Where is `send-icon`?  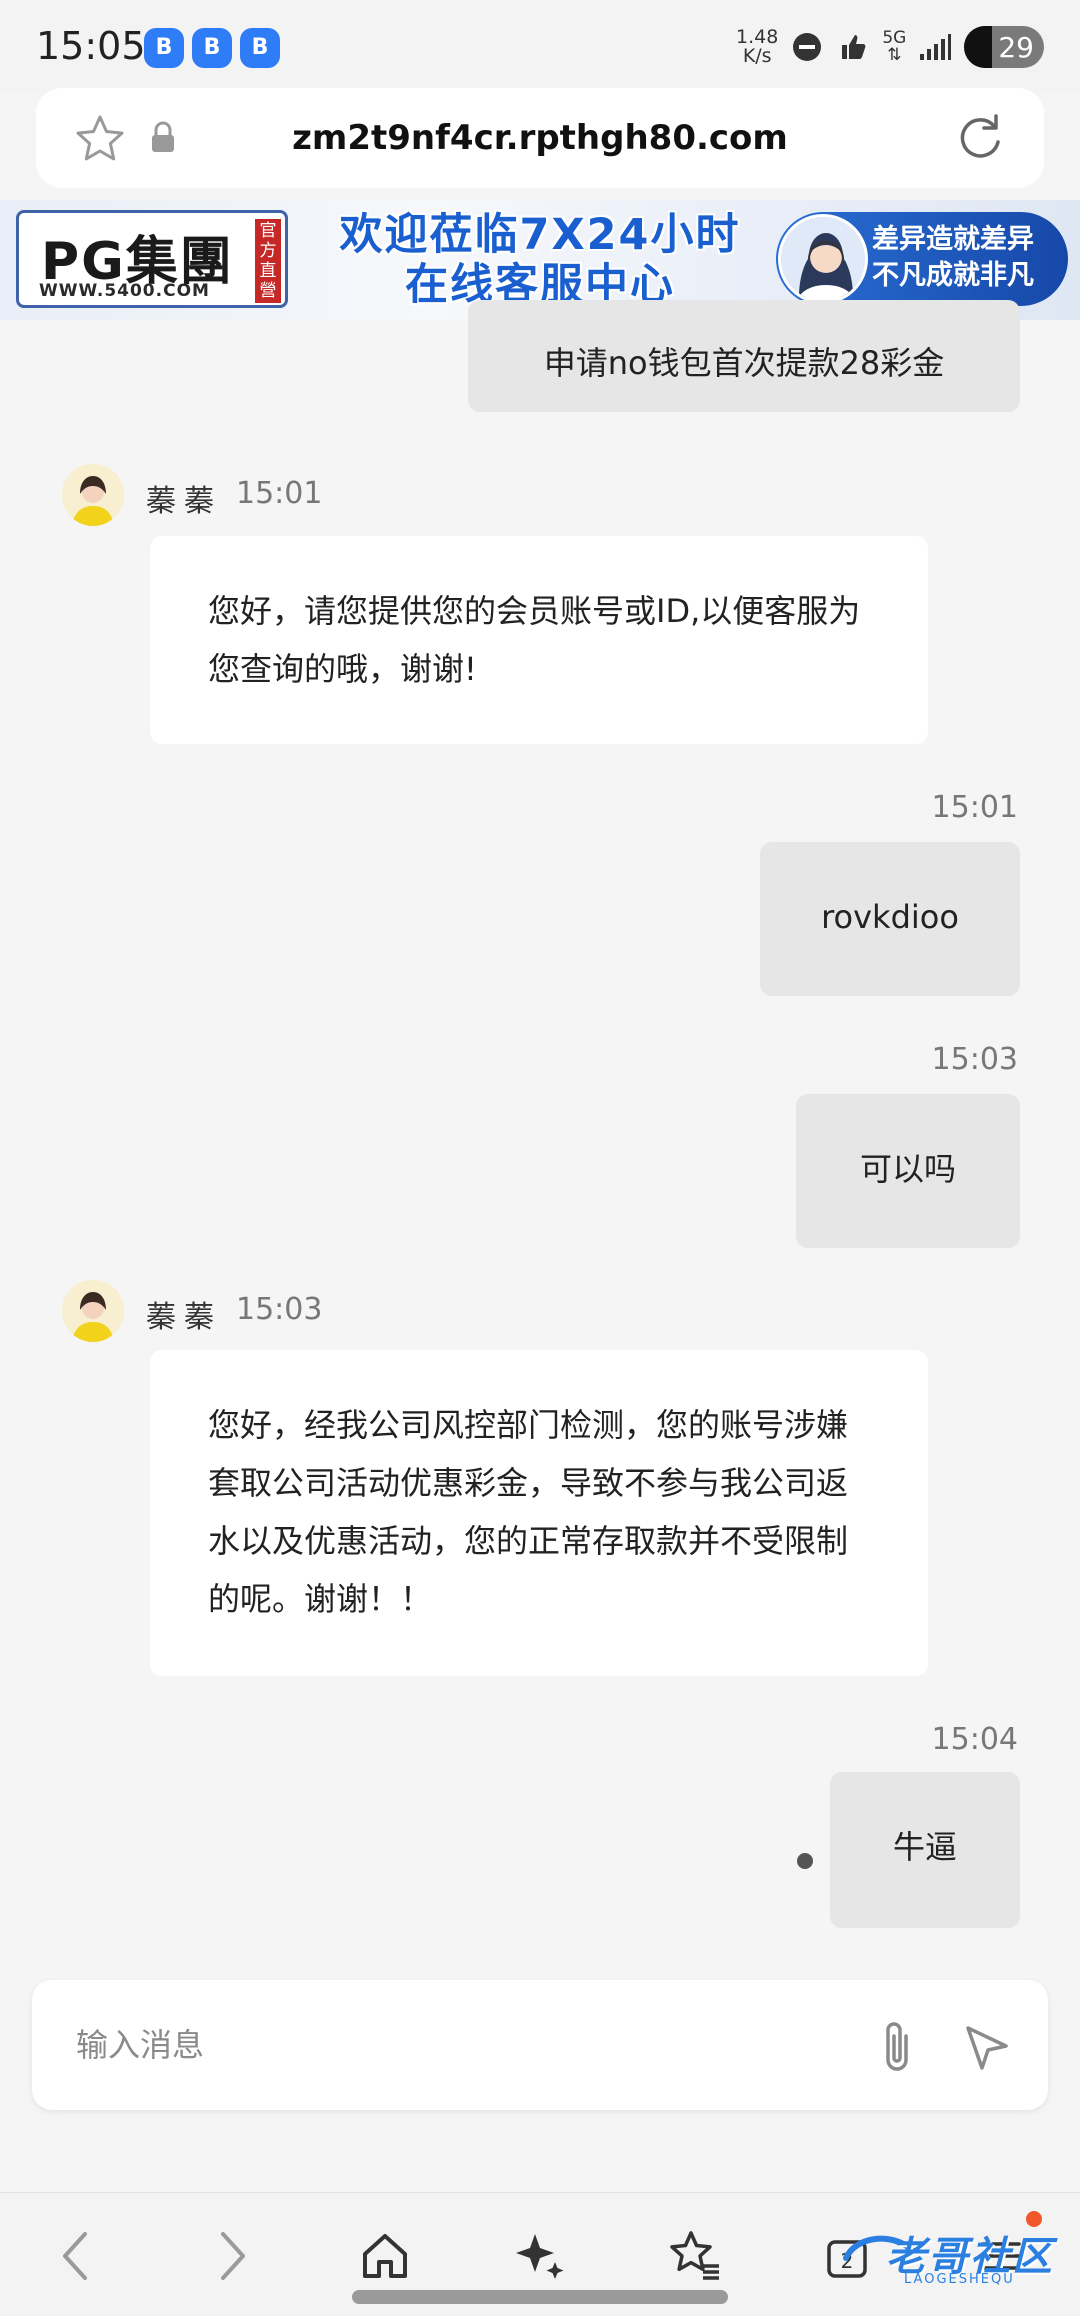
send-icon is located at coordinates (987, 2047).